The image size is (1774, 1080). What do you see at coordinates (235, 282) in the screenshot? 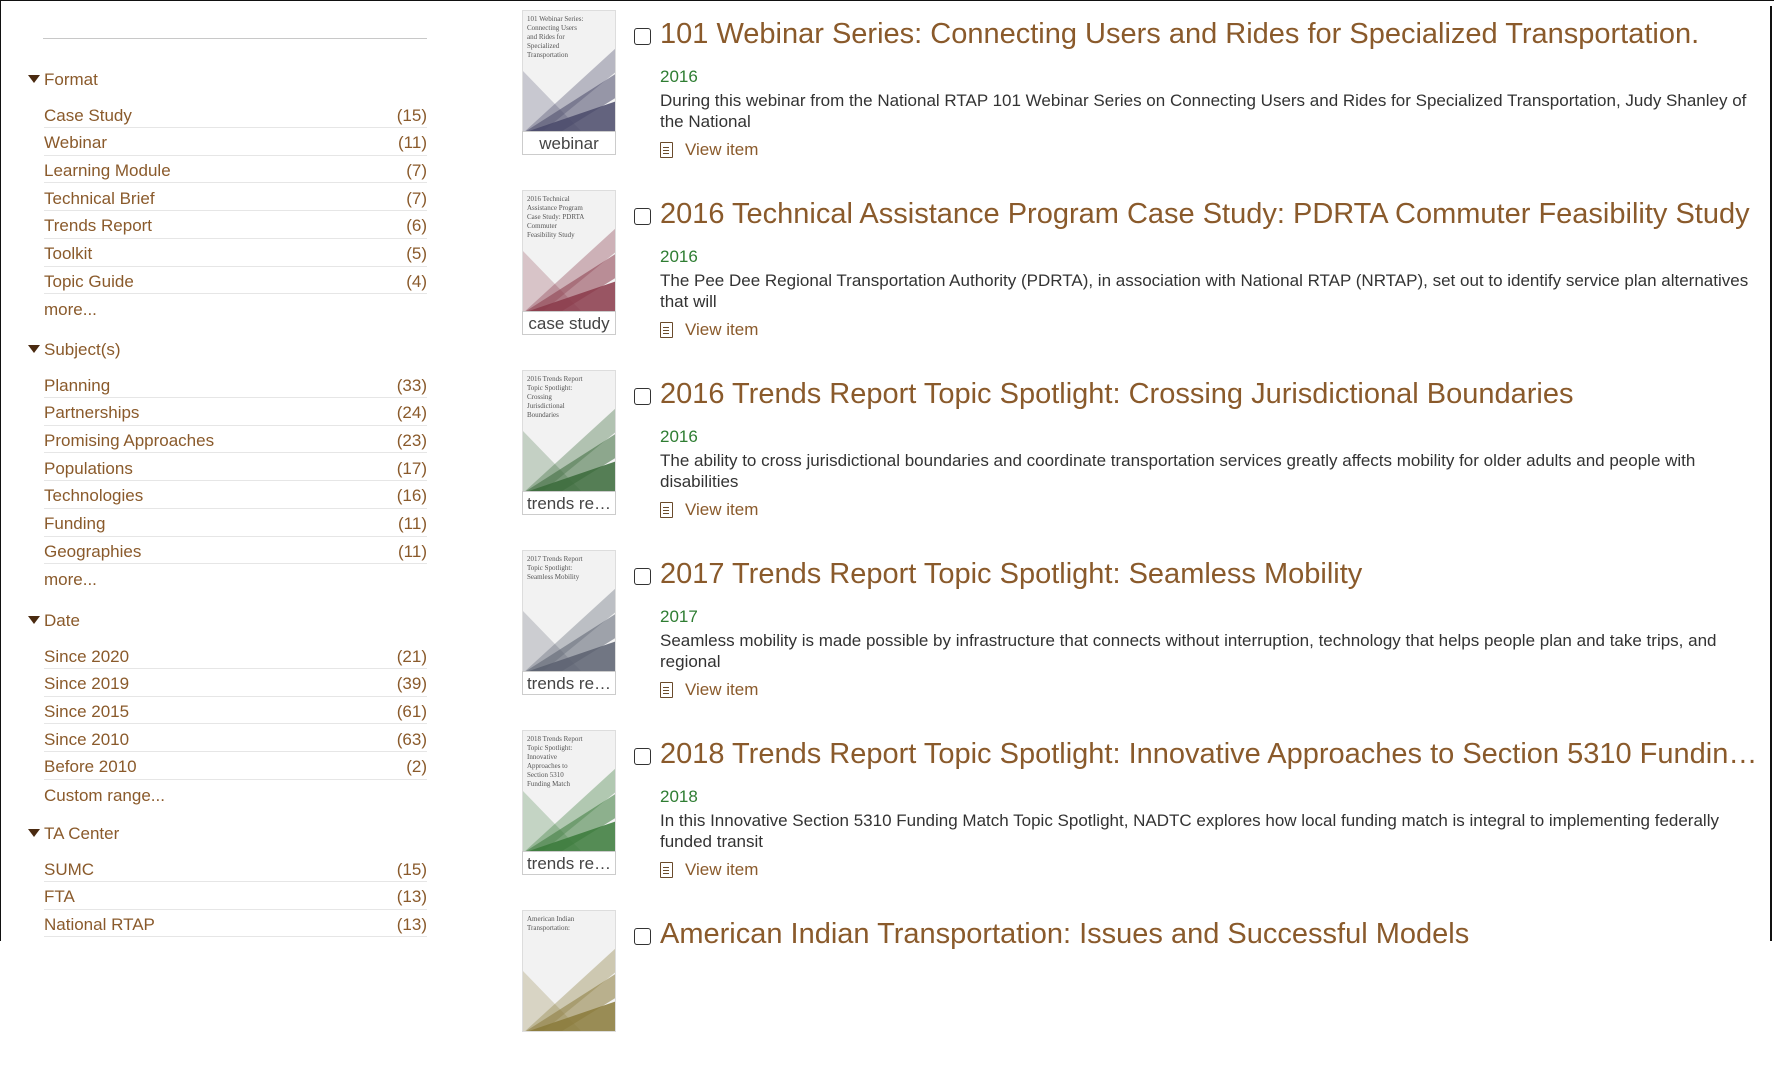
I see `facet-item: Topic Guide (4)` at bounding box center [235, 282].